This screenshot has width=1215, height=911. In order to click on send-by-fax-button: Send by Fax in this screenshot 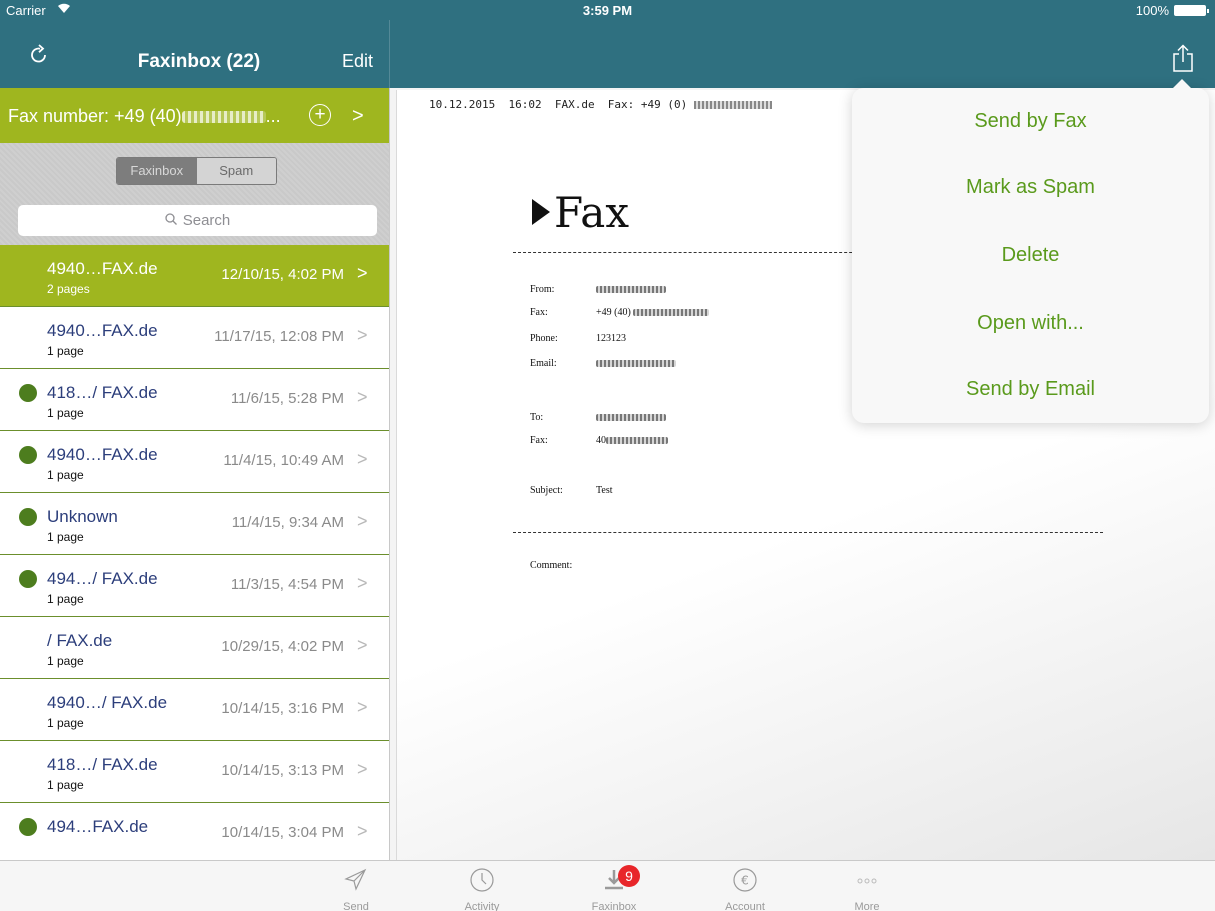, I will do `click(1030, 121)`.